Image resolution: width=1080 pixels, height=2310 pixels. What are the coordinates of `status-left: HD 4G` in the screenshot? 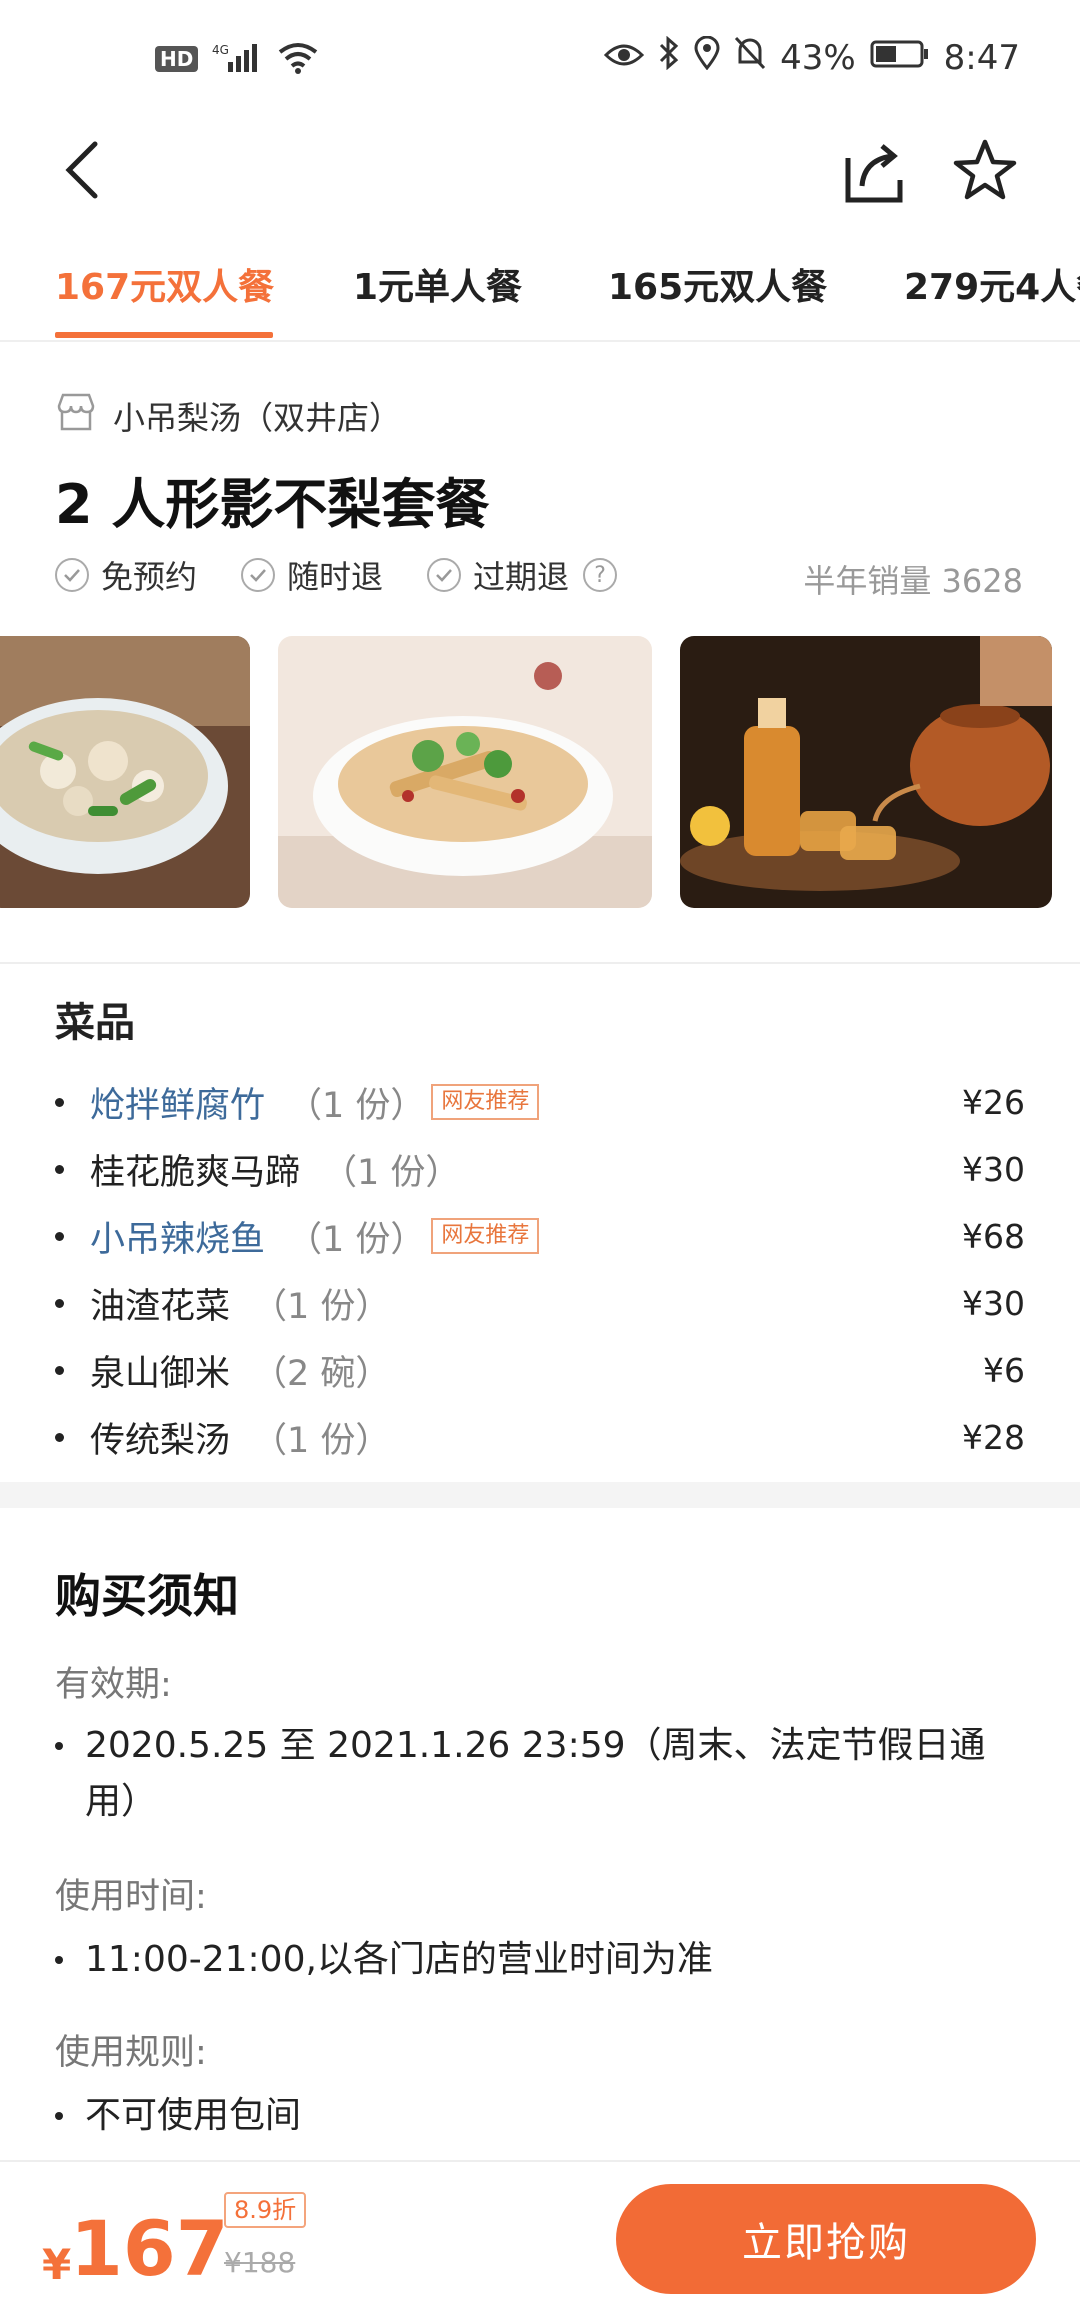 It's located at (237, 59).